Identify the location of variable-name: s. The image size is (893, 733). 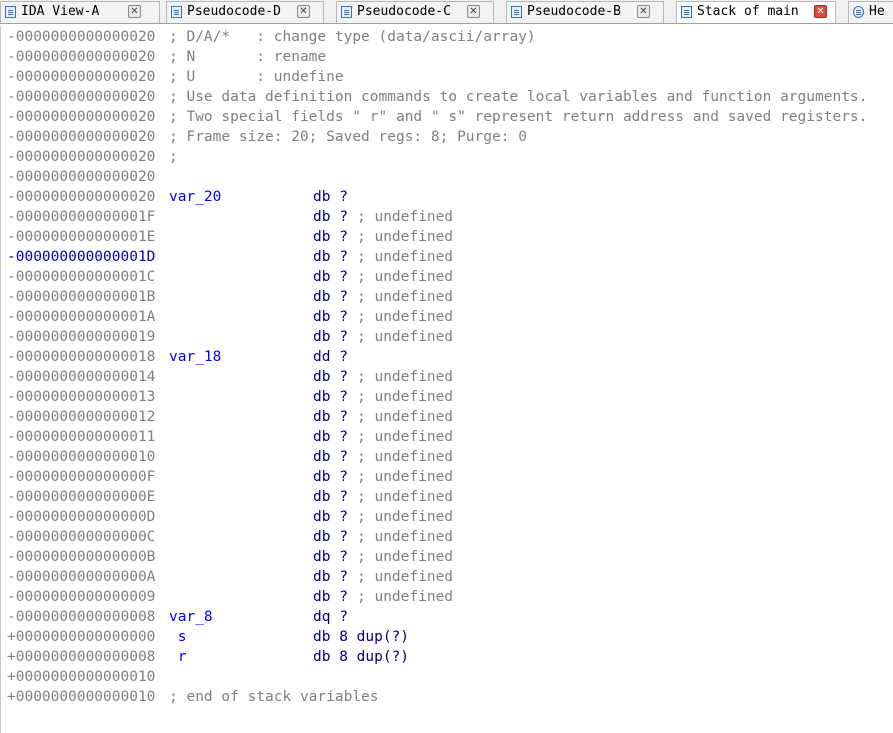
(178, 637).